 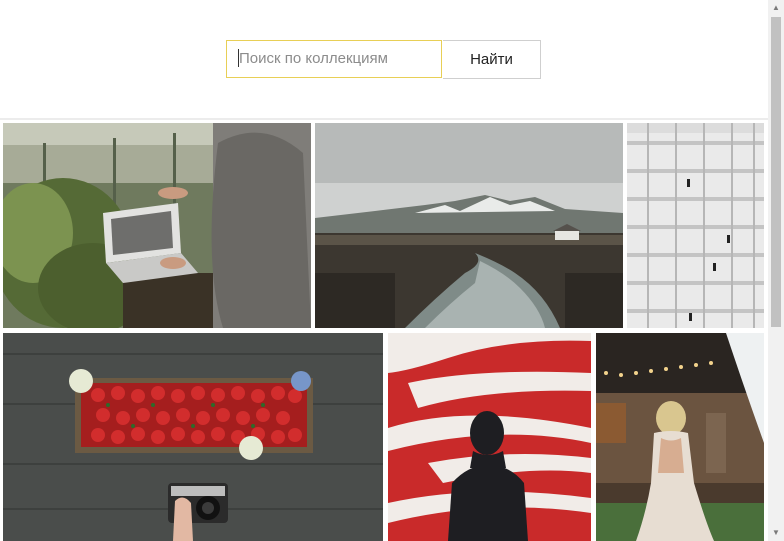 What do you see at coordinates (776, 172) in the screenshot?
I see `scrollbar-thumb` at bounding box center [776, 172].